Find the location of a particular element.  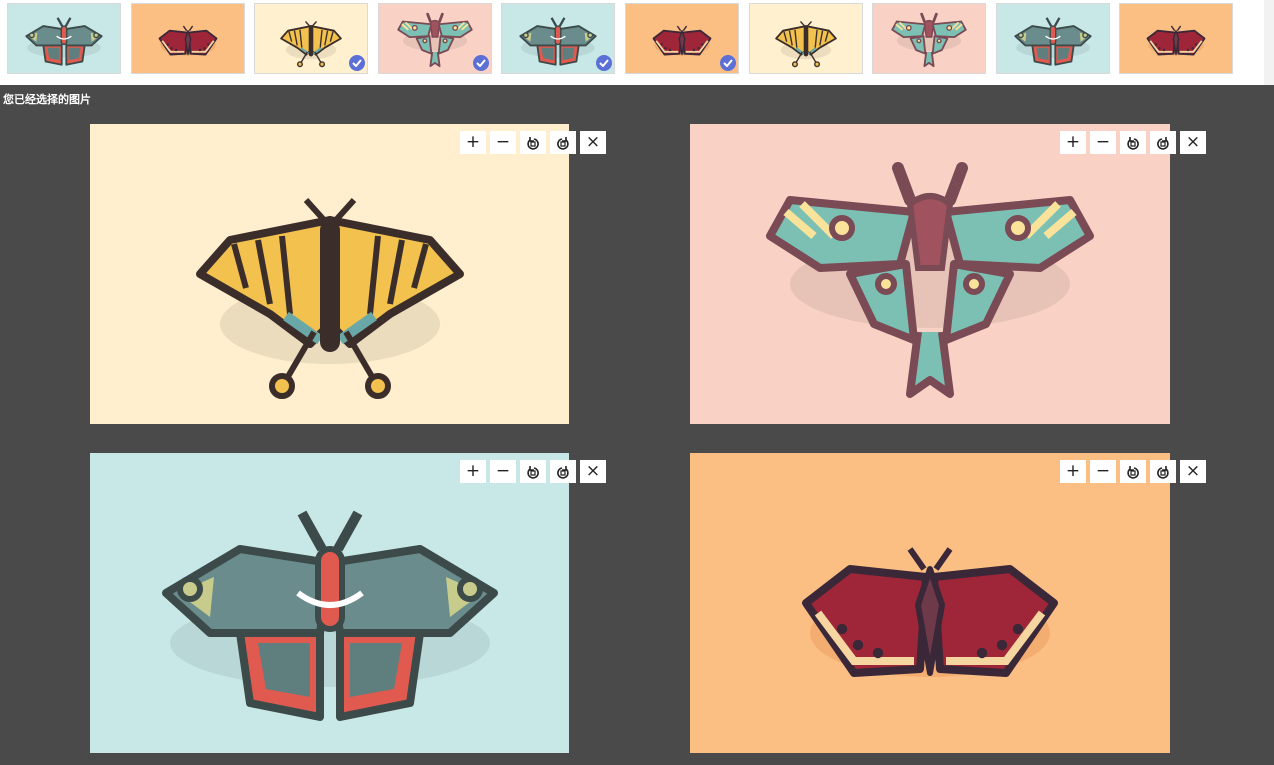

teal-moth-illustration is located at coordinates (330, 615).